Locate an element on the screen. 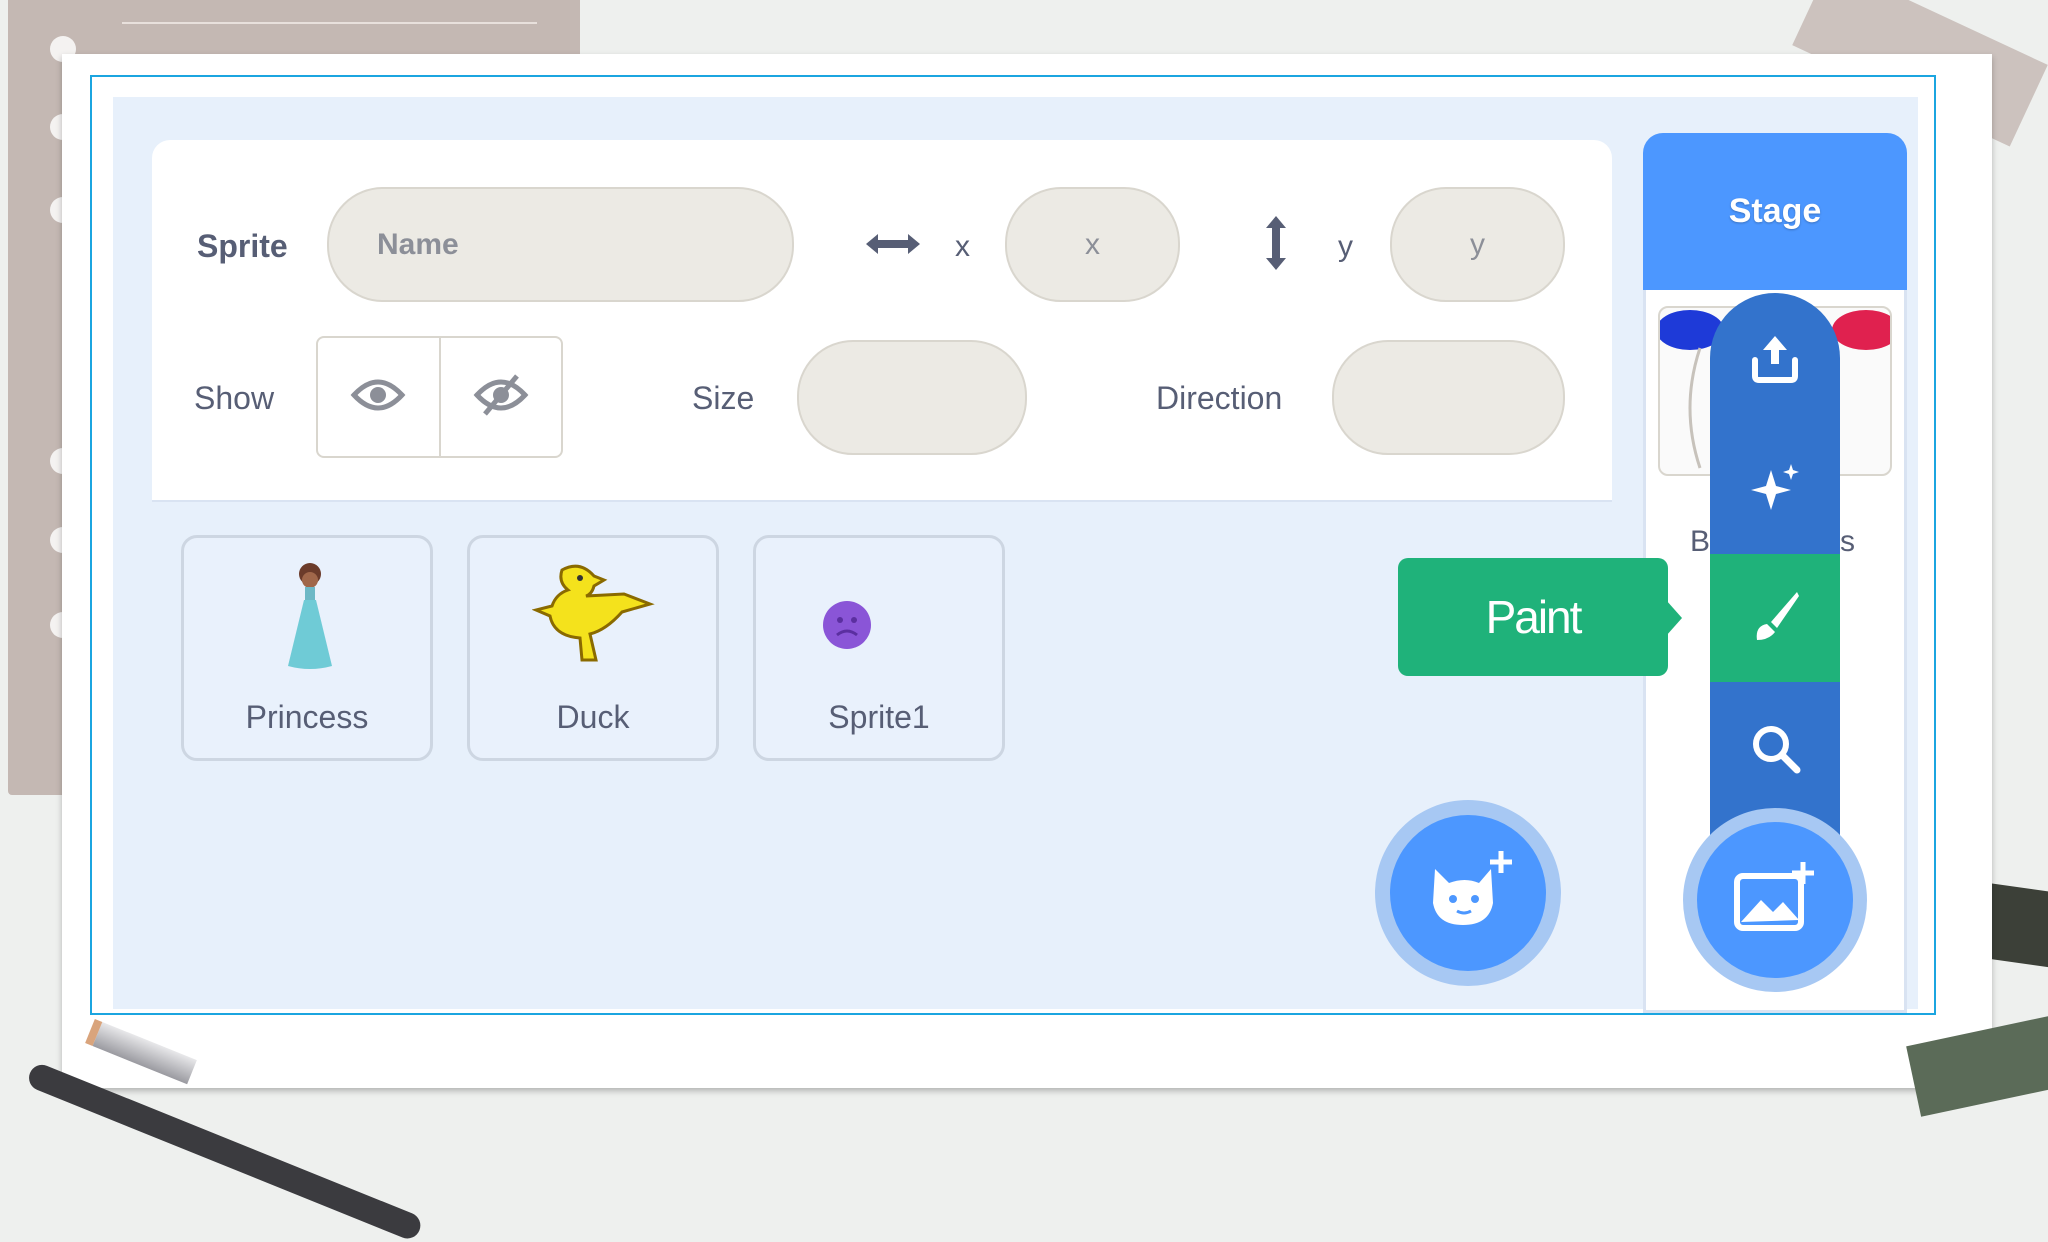  eye-slash-icon is located at coordinates (501, 397).